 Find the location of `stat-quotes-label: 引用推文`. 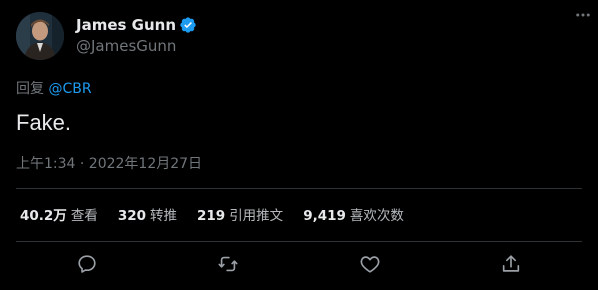

stat-quotes-label: 引用推文 is located at coordinates (256, 216).